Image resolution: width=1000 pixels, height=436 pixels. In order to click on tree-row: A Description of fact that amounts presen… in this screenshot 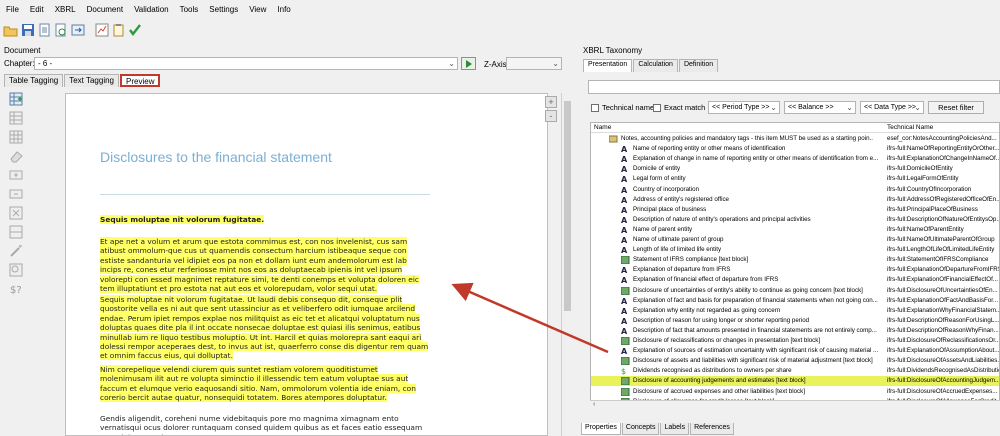, I will do `click(795, 331)`.